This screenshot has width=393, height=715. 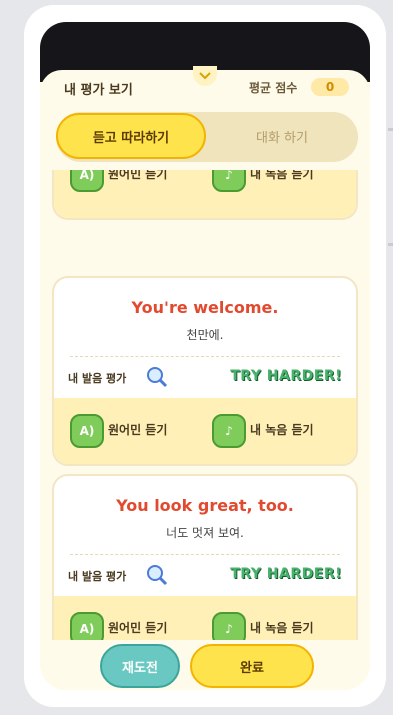 What do you see at coordinates (205, 307) in the screenshot?
I see `sentence-text: You're welcome.` at bounding box center [205, 307].